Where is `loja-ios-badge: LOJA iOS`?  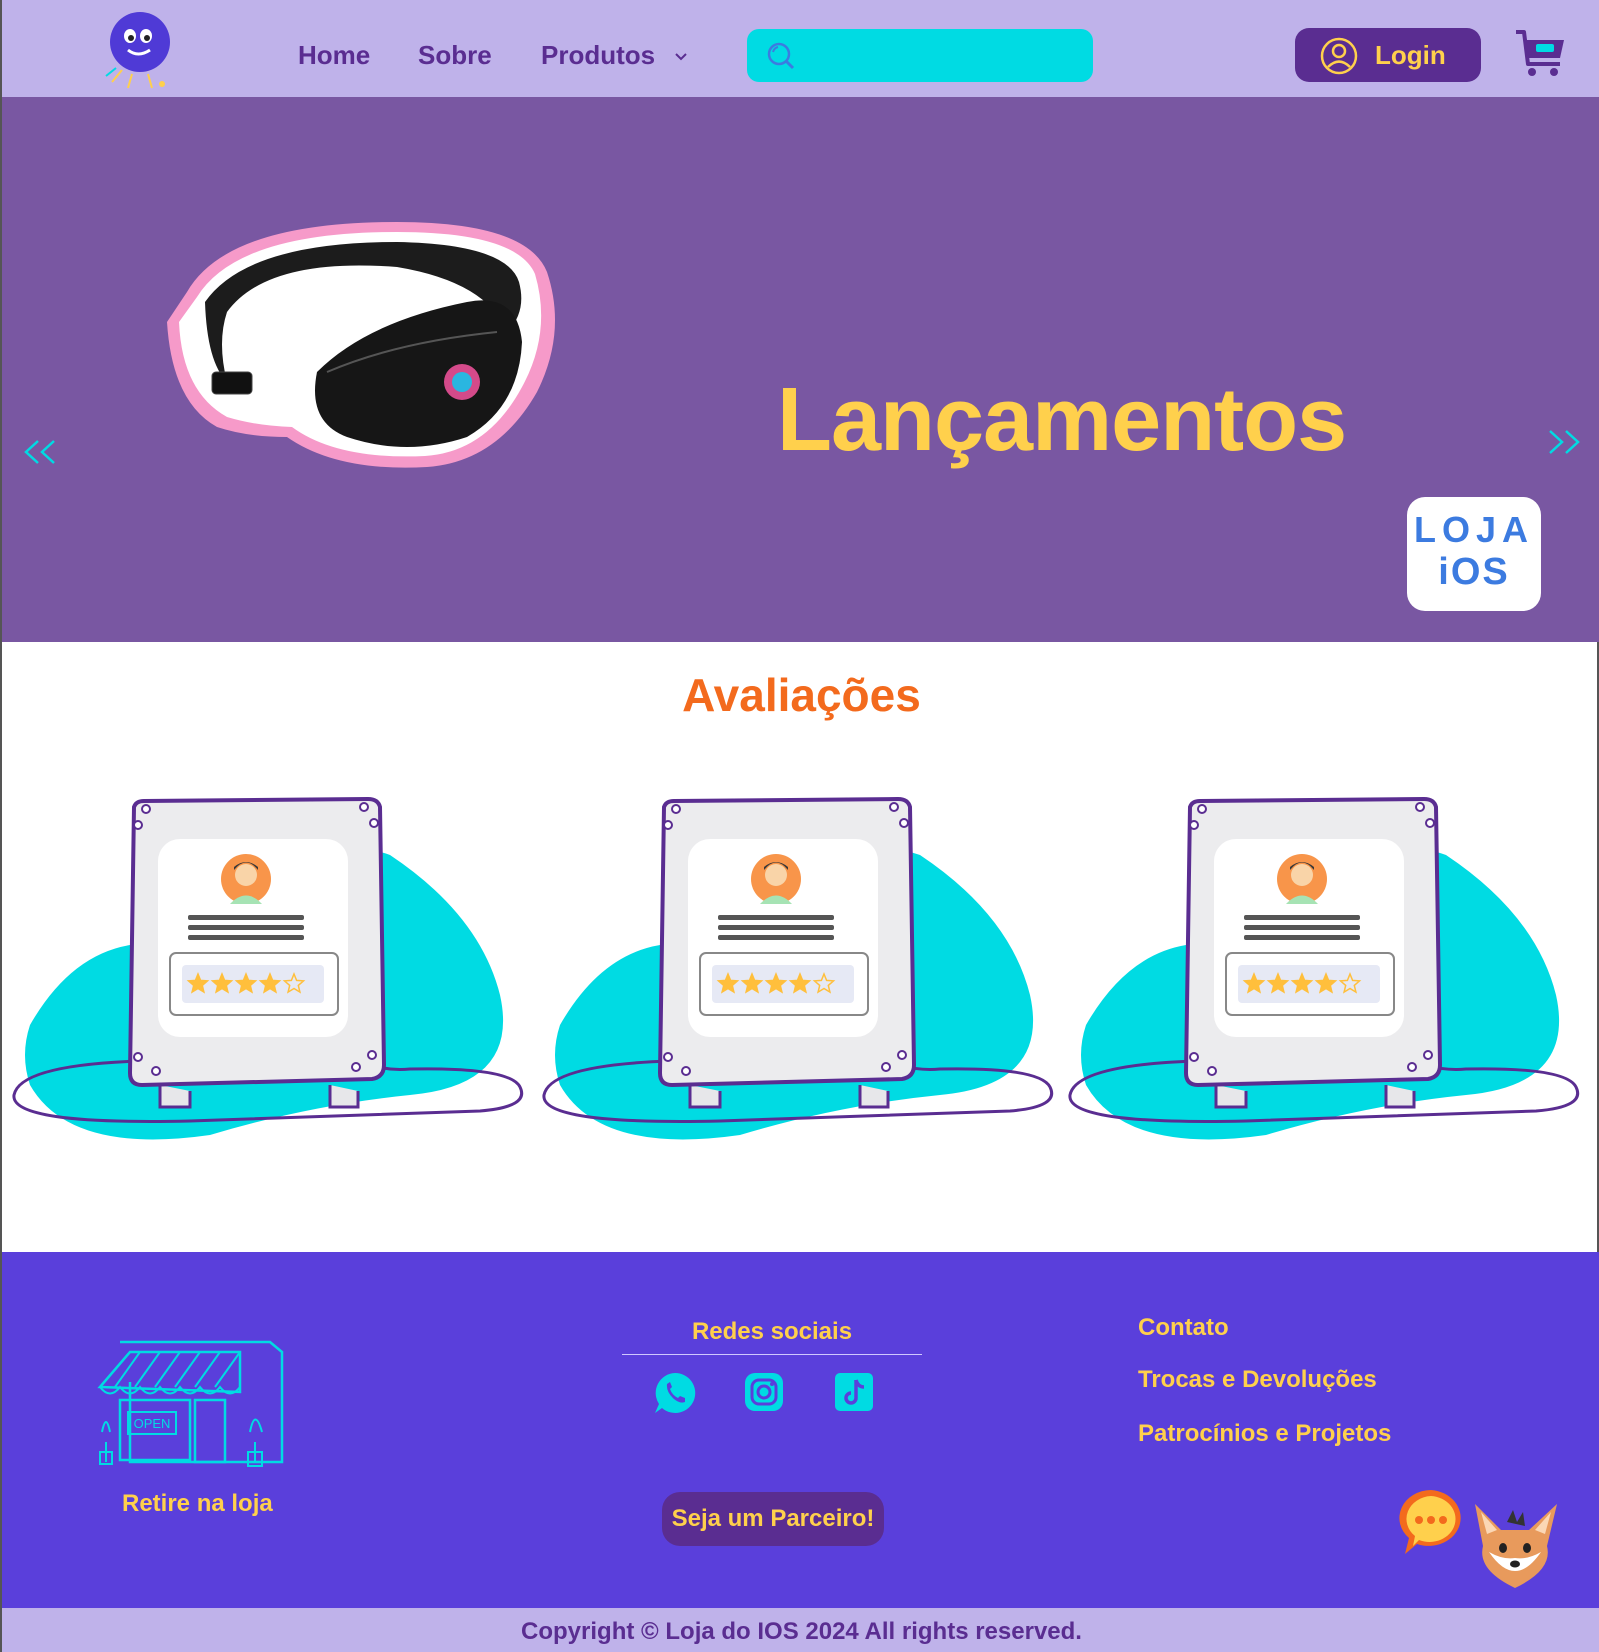
loja-ios-badge: LOJA iOS is located at coordinates (1474, 554).